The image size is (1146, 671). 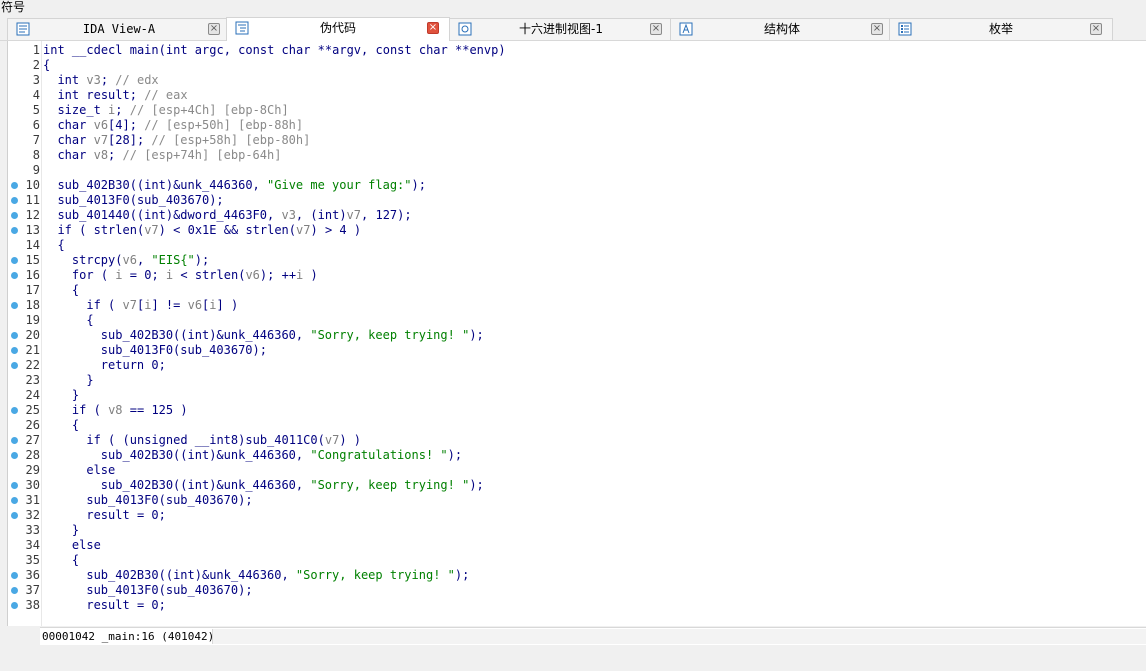 What do you see at coordinates (573, 605) in the screenshot?
I see `code-line: 38 result = 0;` at bounding box center [573, 605].